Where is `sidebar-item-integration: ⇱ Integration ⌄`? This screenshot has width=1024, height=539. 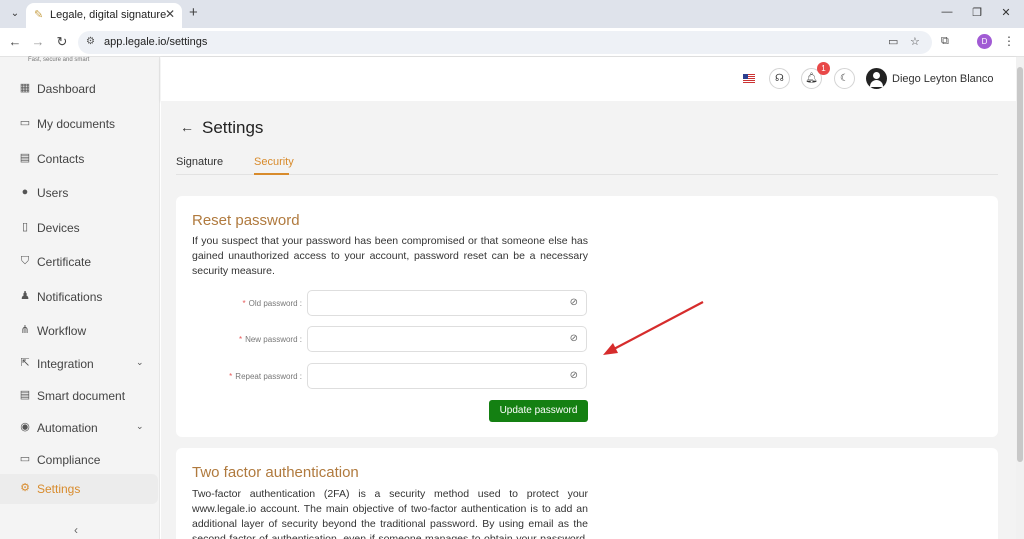
sidebar-item-integration: ⇱ Integration ⌄ is located at coordinates (79, 364).